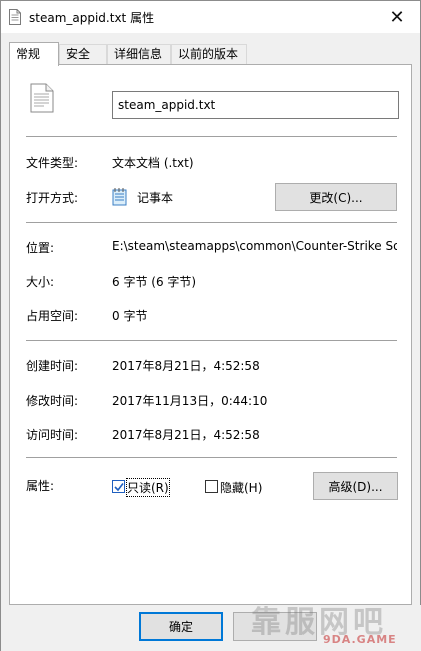 The width and height of the screenshot is (421, 651). I want to click on tab-security: 安全, so click(83, 54).